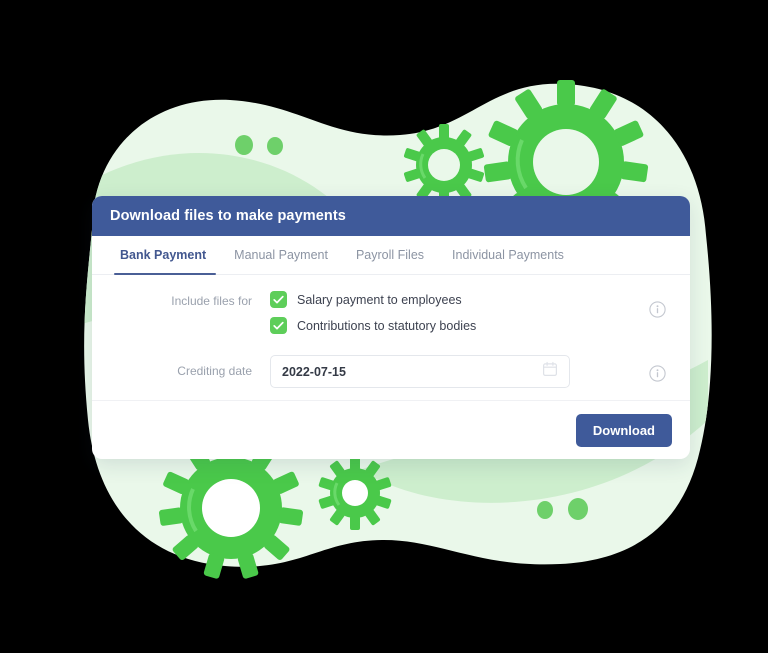  Describe the element at coordinates (578, 509) in the screenshot. I see `dot-bottom-right` at that location.